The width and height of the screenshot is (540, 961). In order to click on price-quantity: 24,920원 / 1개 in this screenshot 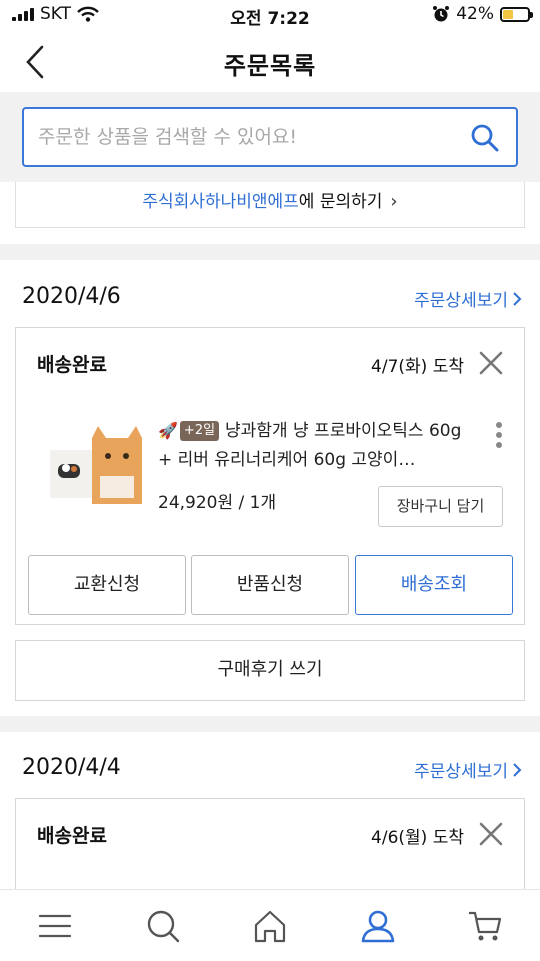, I will do `click(217, 503)`.